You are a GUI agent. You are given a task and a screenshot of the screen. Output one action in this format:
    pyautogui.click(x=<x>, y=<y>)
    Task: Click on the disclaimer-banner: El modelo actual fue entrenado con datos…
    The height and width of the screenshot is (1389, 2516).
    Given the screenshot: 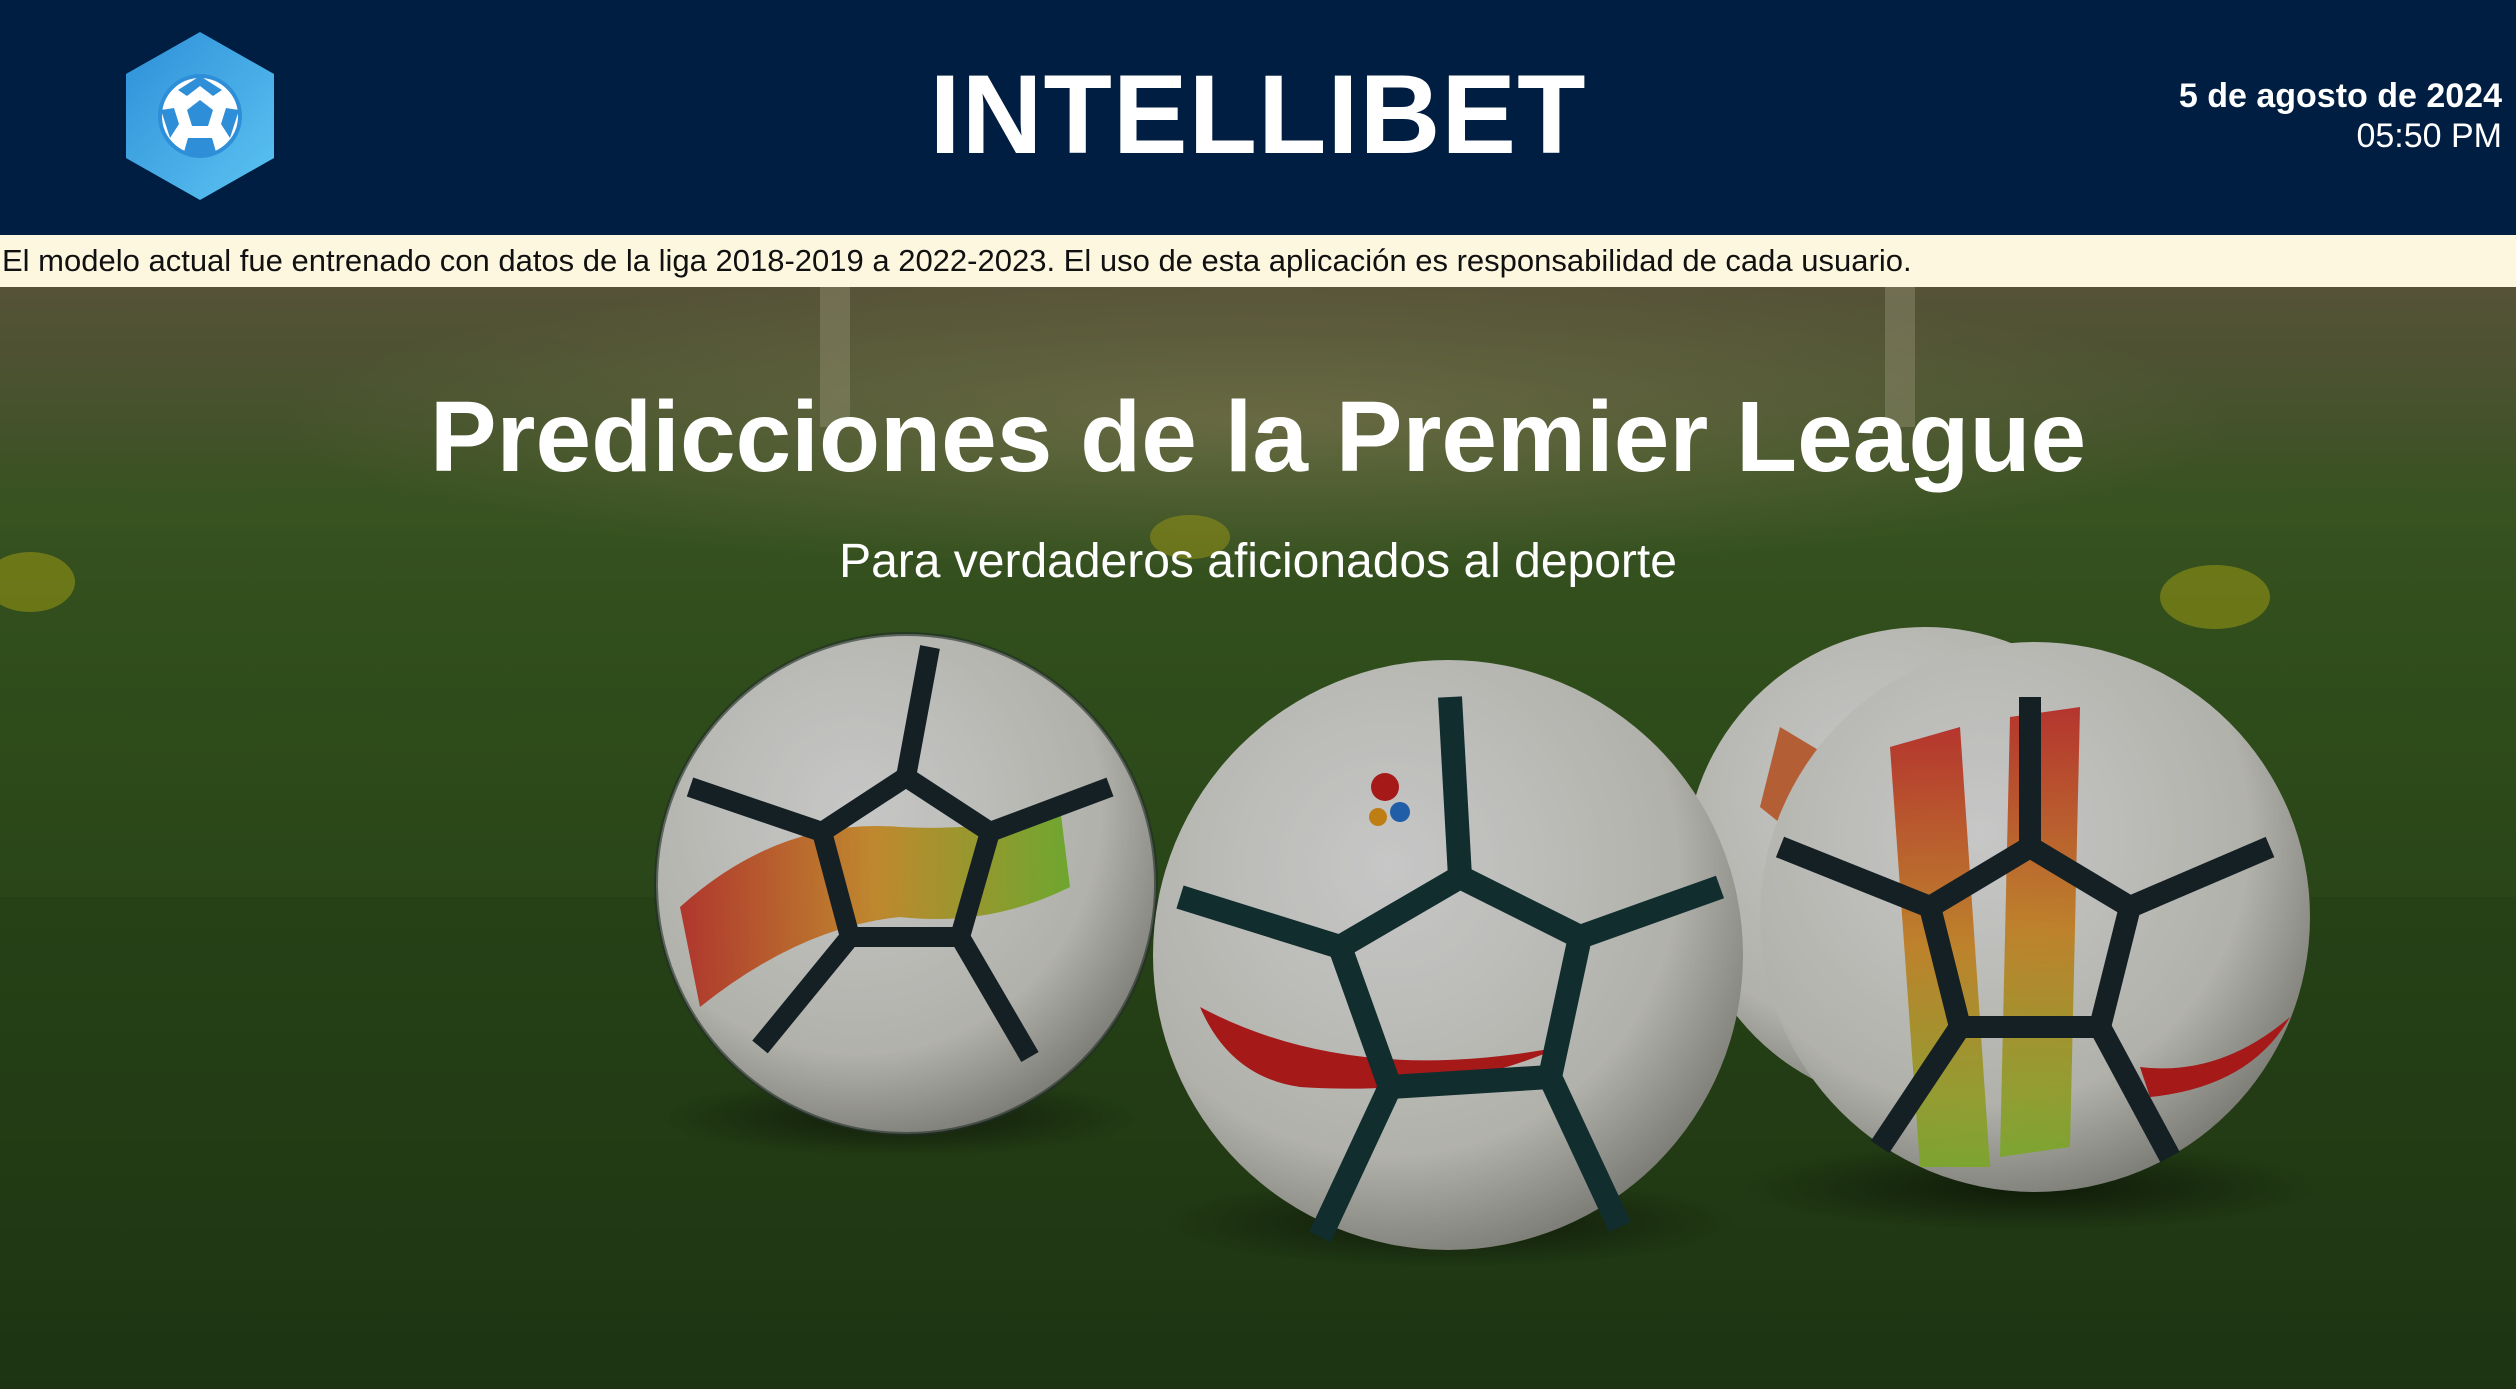 What is the action you would take?
    pyautogui.click(x=1258, y=261)
    